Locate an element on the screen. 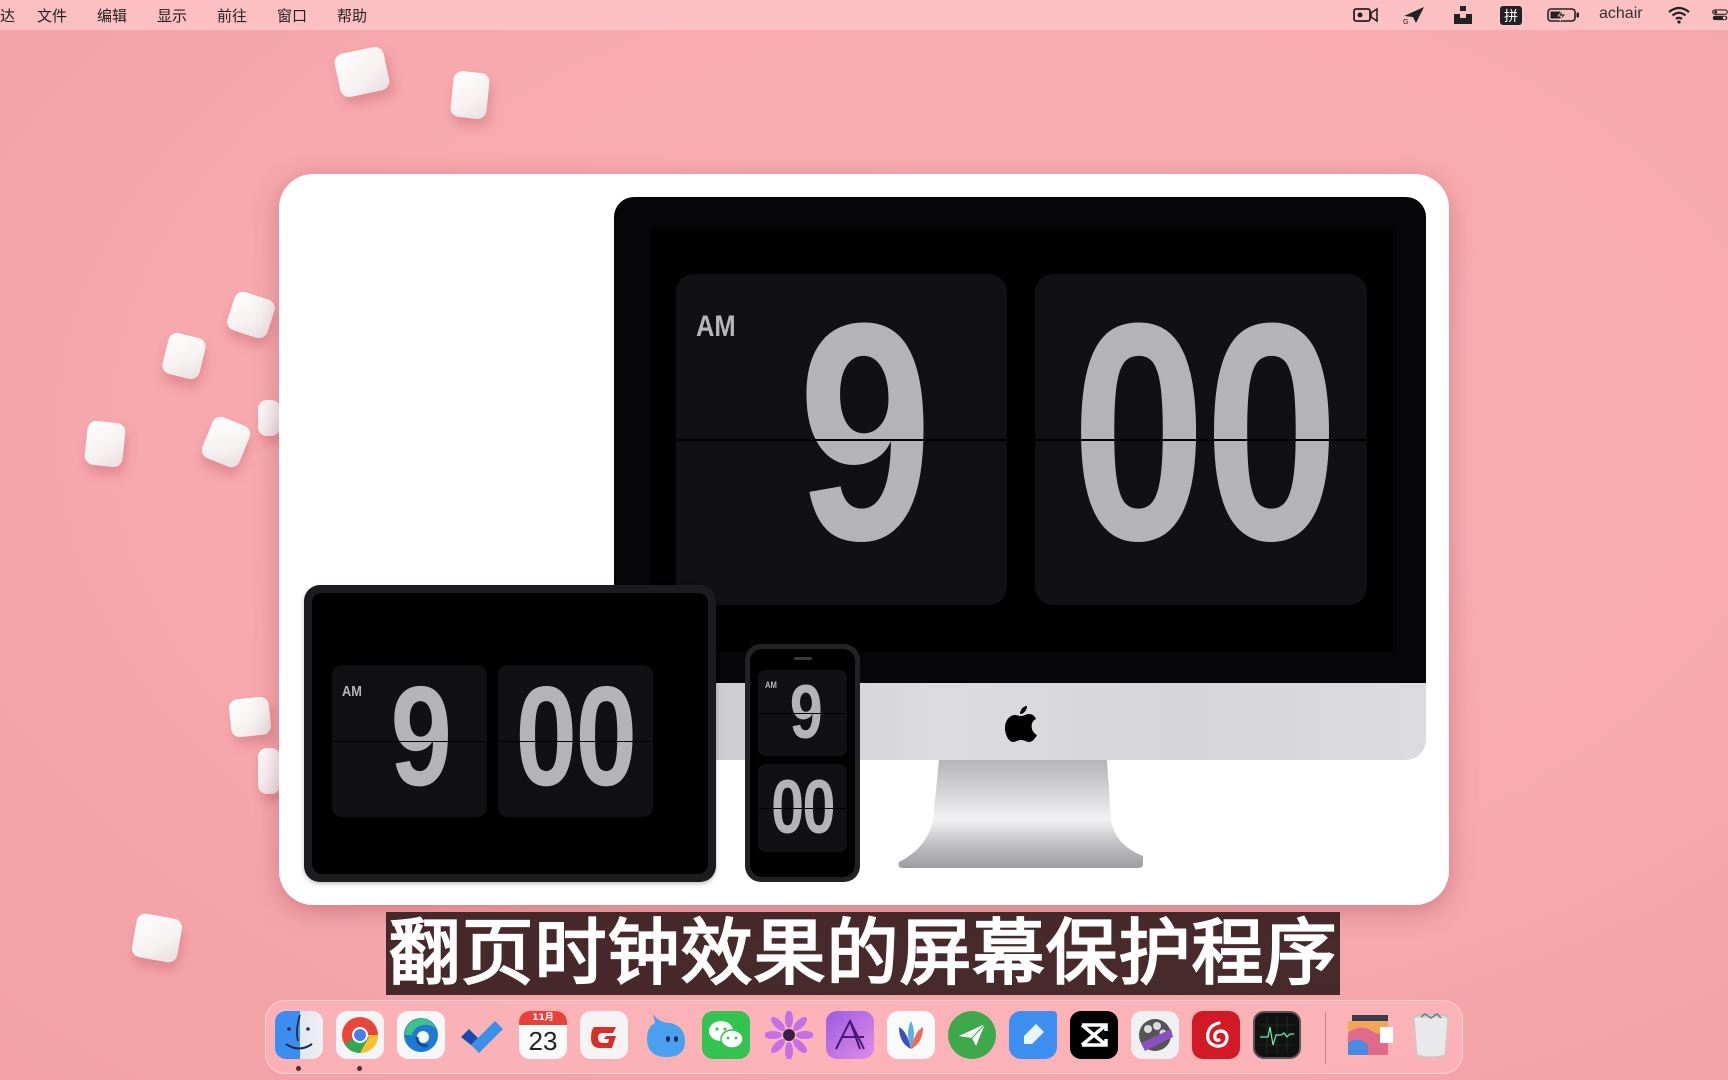 The height and width of the screenshot is (1080, 1728). blue-droplet-icon is located at coordinates (666, 1035).